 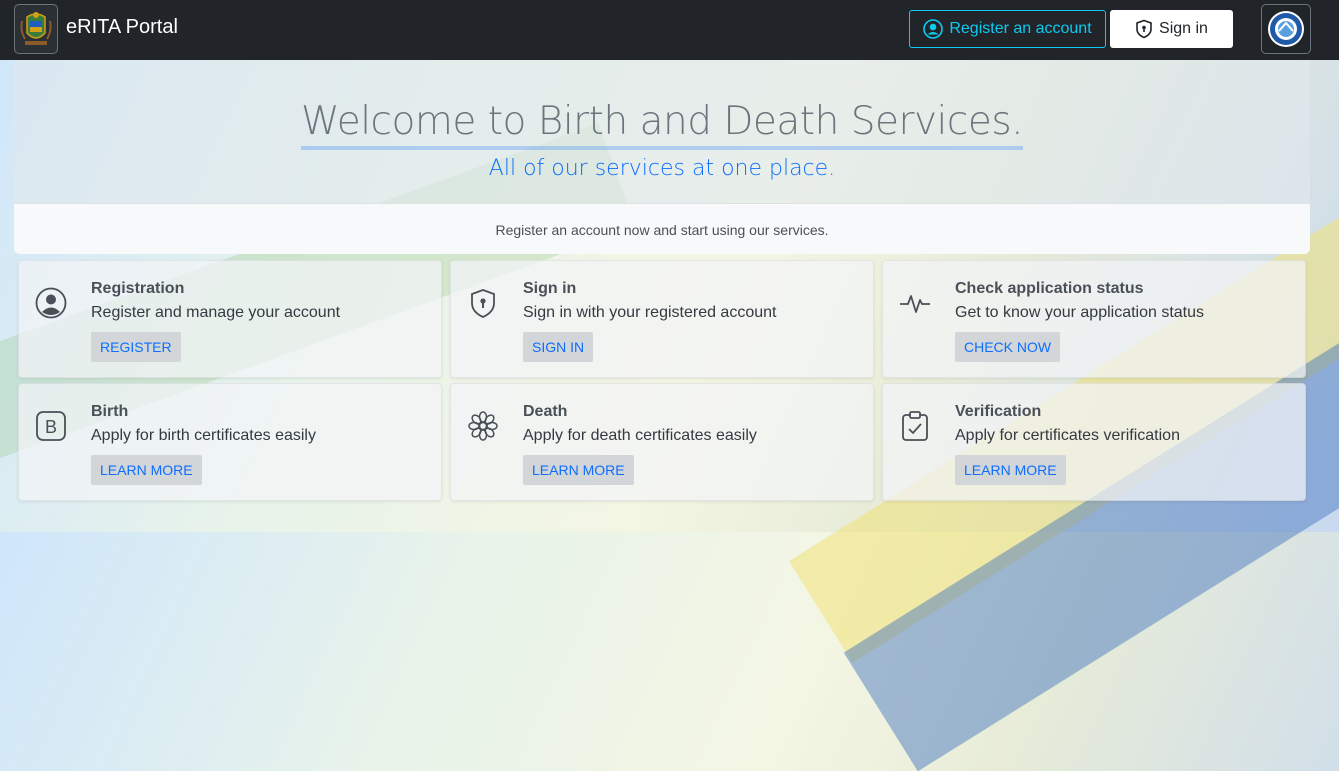 What do you see at coordinates (640, 435) in the screenshot?
I see `card-description: Apply for death certificates easily` at bounding box center [640, 435].